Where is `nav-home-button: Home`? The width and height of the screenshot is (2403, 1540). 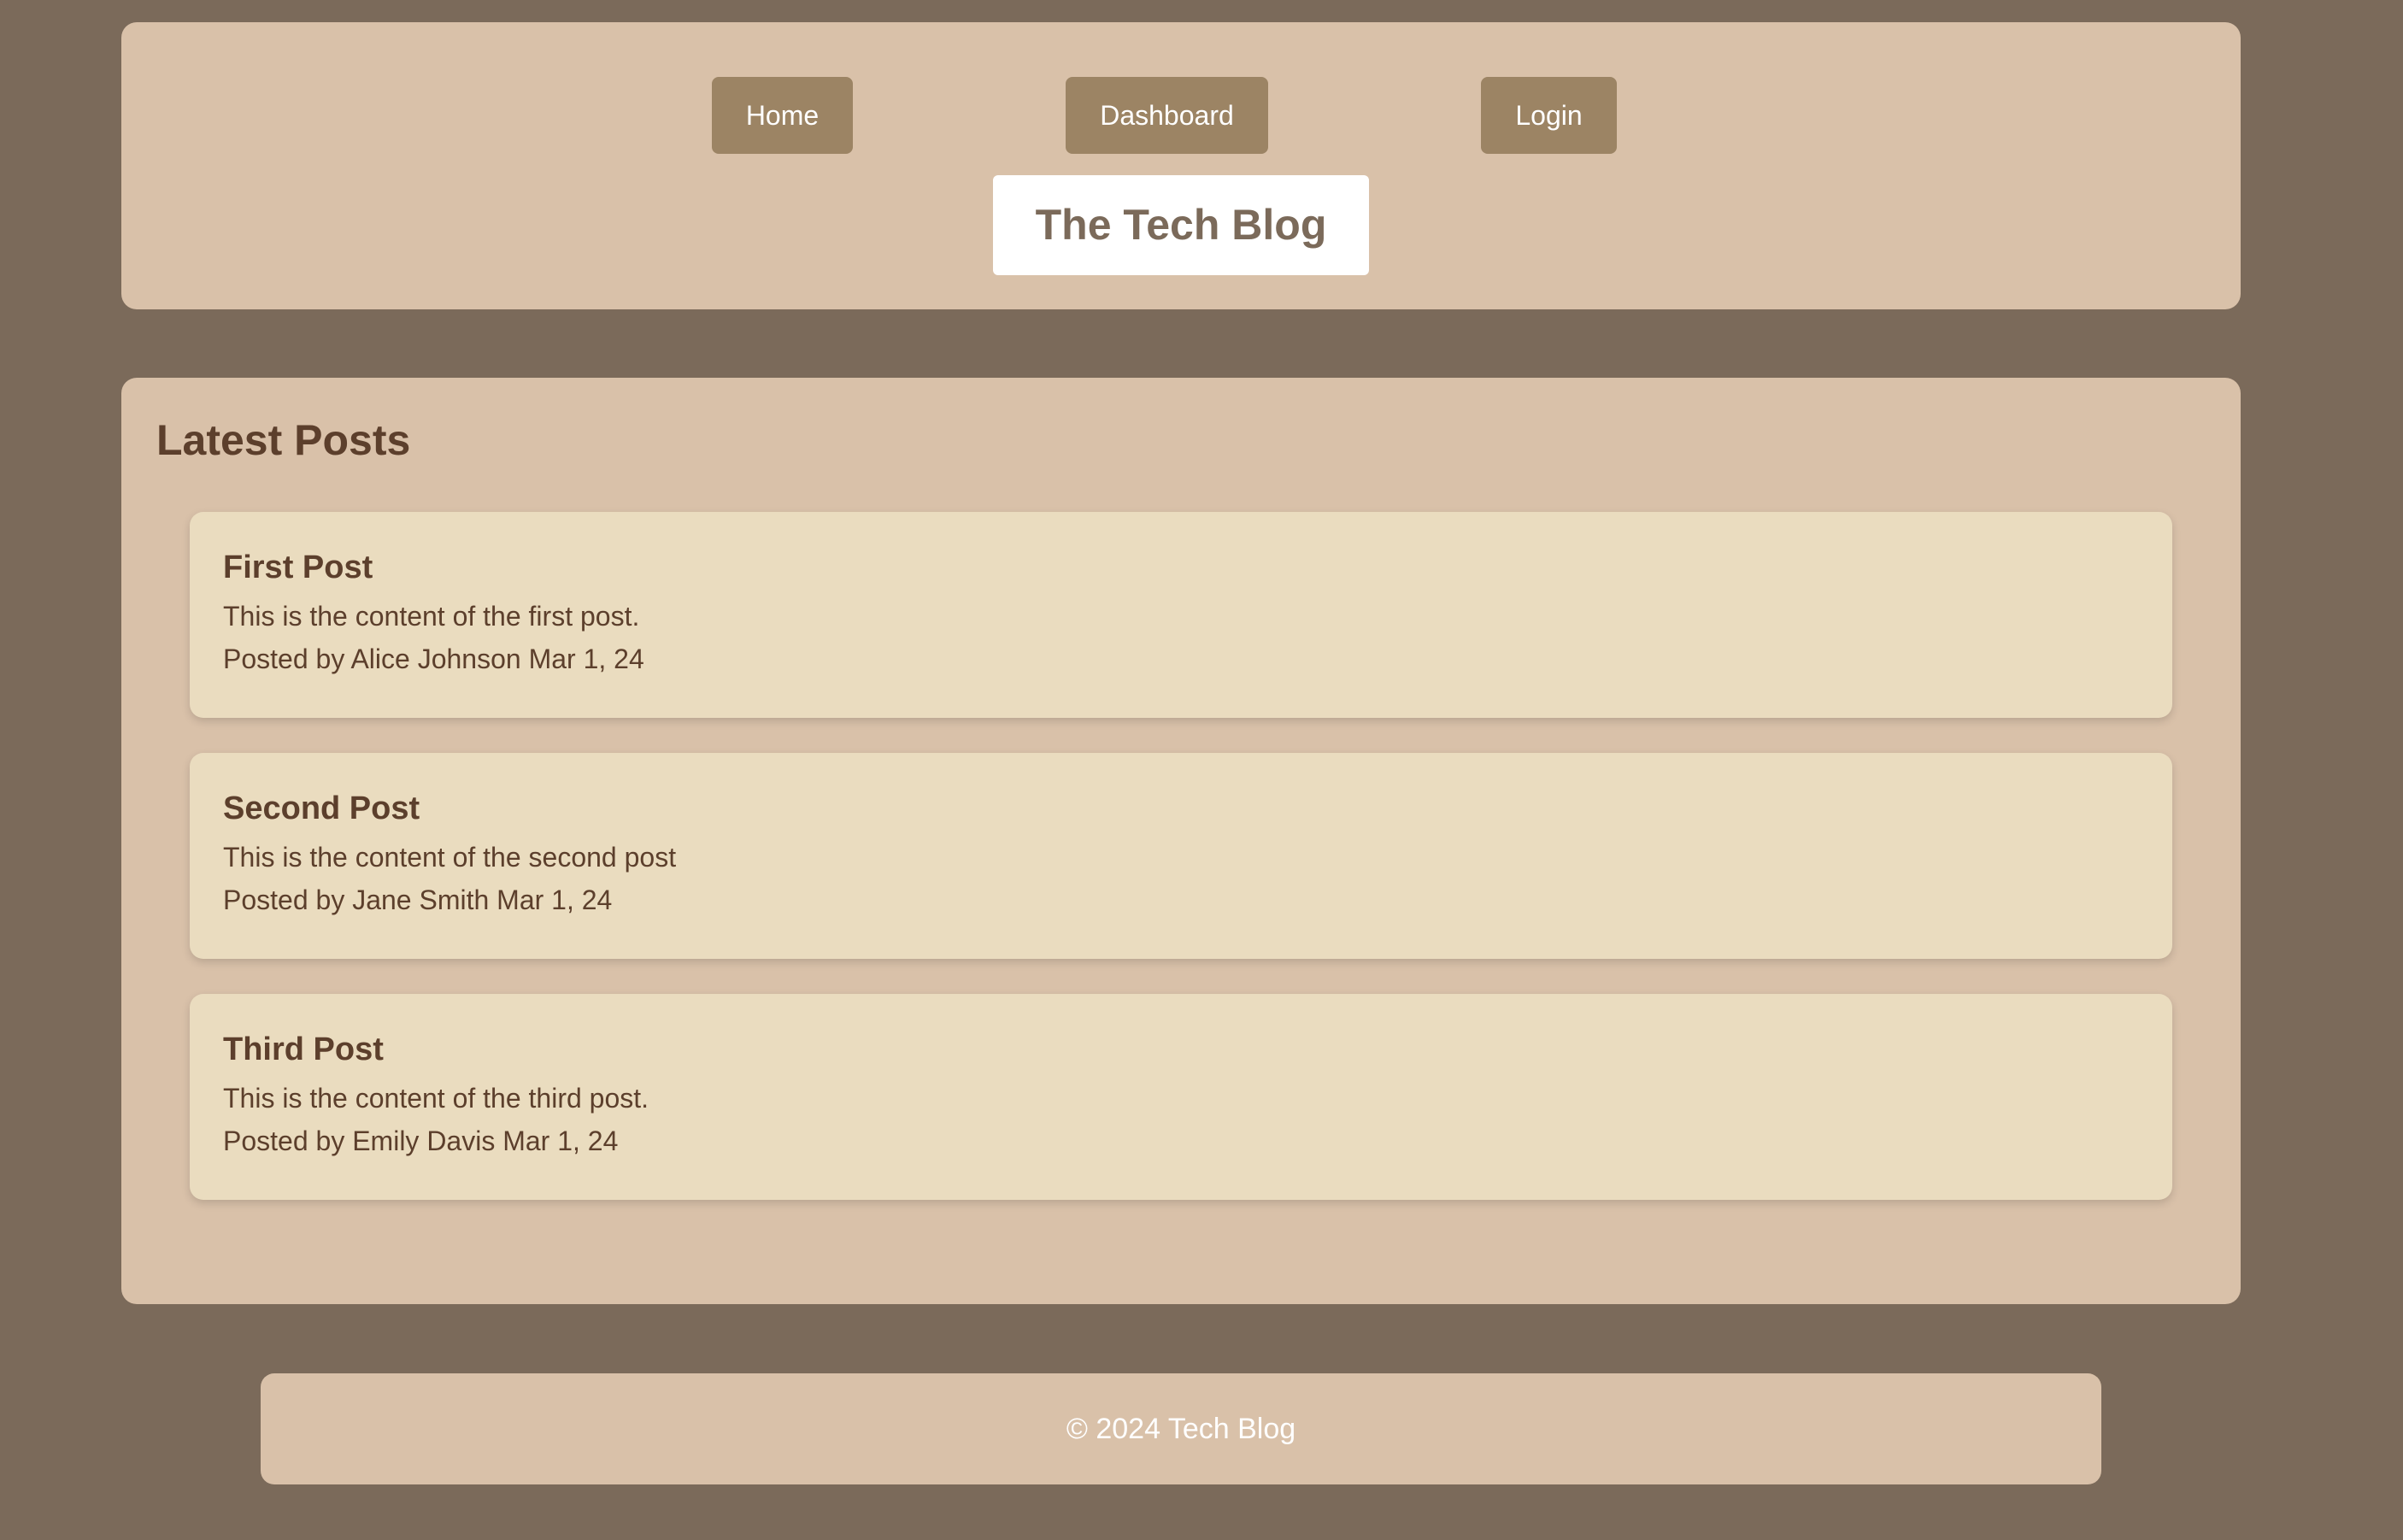 nav-home-button: Home is located at coordinates (782, 115).